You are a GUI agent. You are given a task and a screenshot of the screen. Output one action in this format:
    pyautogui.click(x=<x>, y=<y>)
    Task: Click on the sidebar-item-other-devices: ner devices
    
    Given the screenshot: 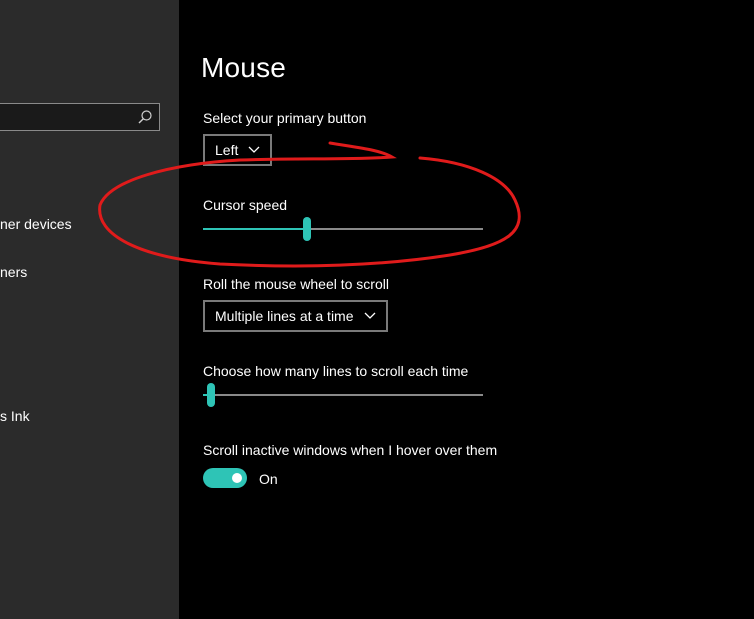 What is the action you would take?
    pyautogui.click(x=36, y=224)
    